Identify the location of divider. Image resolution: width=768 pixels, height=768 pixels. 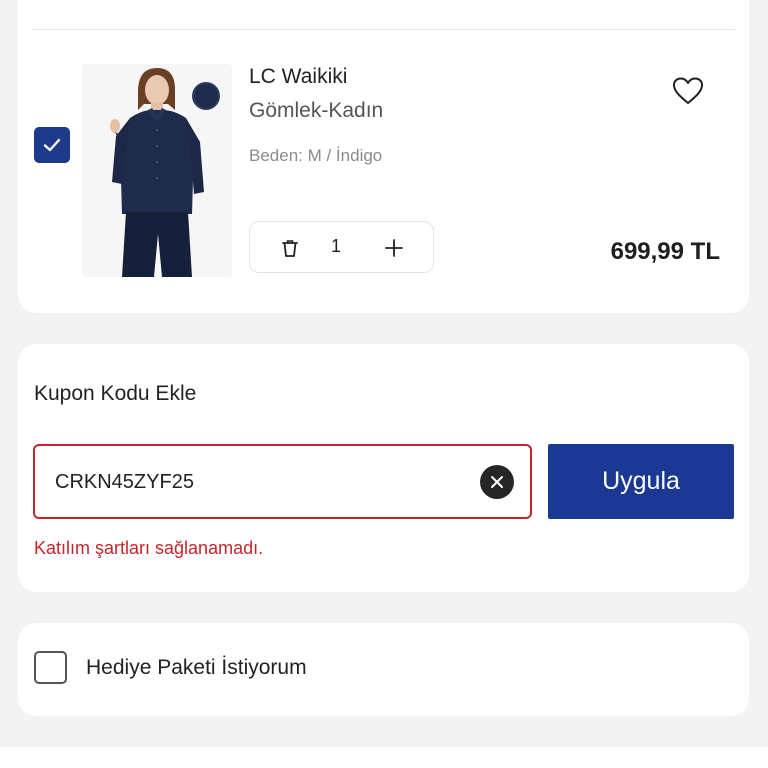
(383, 29).